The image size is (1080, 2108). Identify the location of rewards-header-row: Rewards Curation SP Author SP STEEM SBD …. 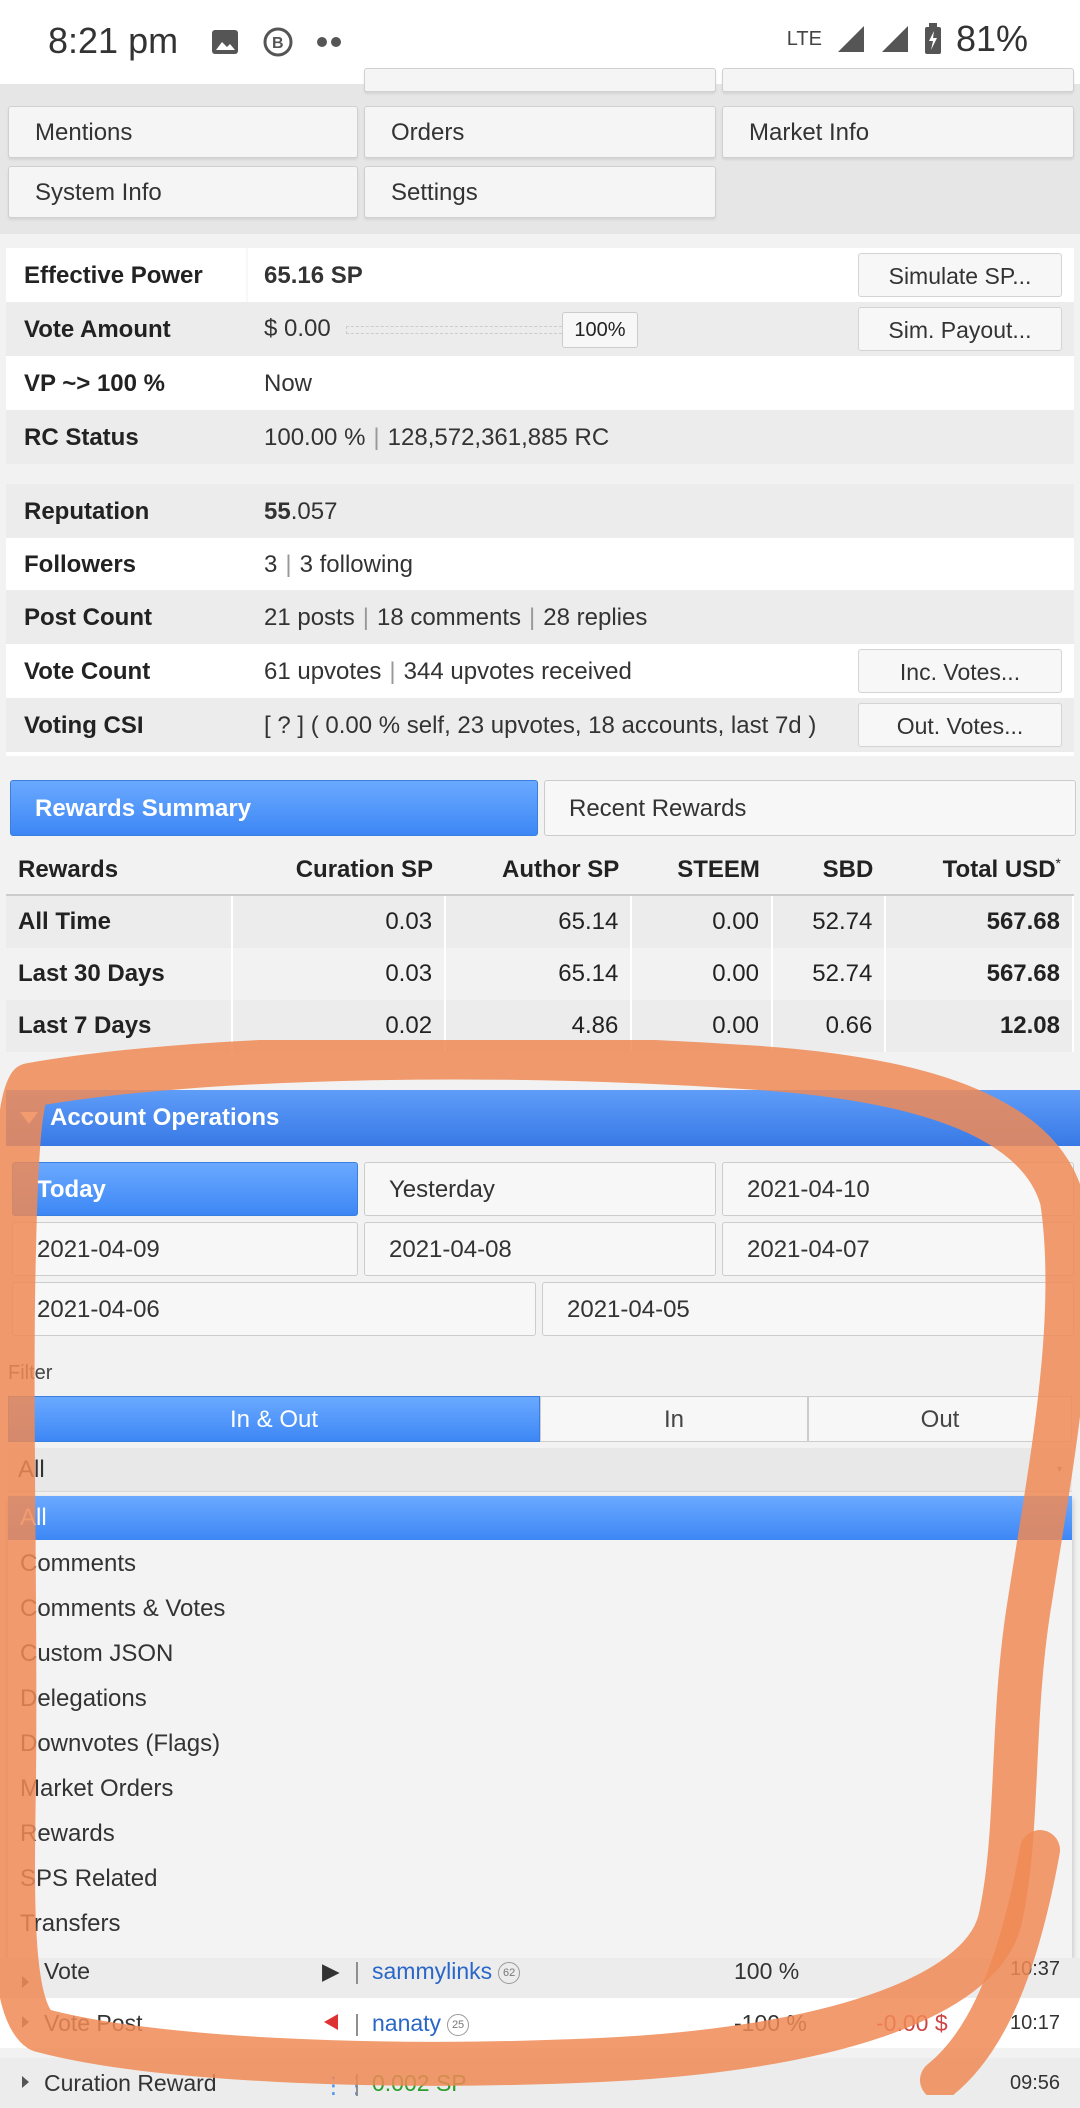
(539, 870).